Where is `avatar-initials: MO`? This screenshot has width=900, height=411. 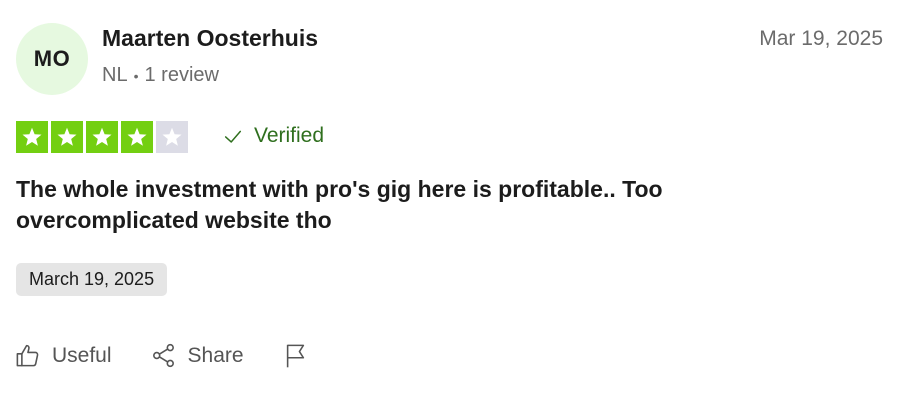 avatar-initials: MO is located at coordinates (52, 58).